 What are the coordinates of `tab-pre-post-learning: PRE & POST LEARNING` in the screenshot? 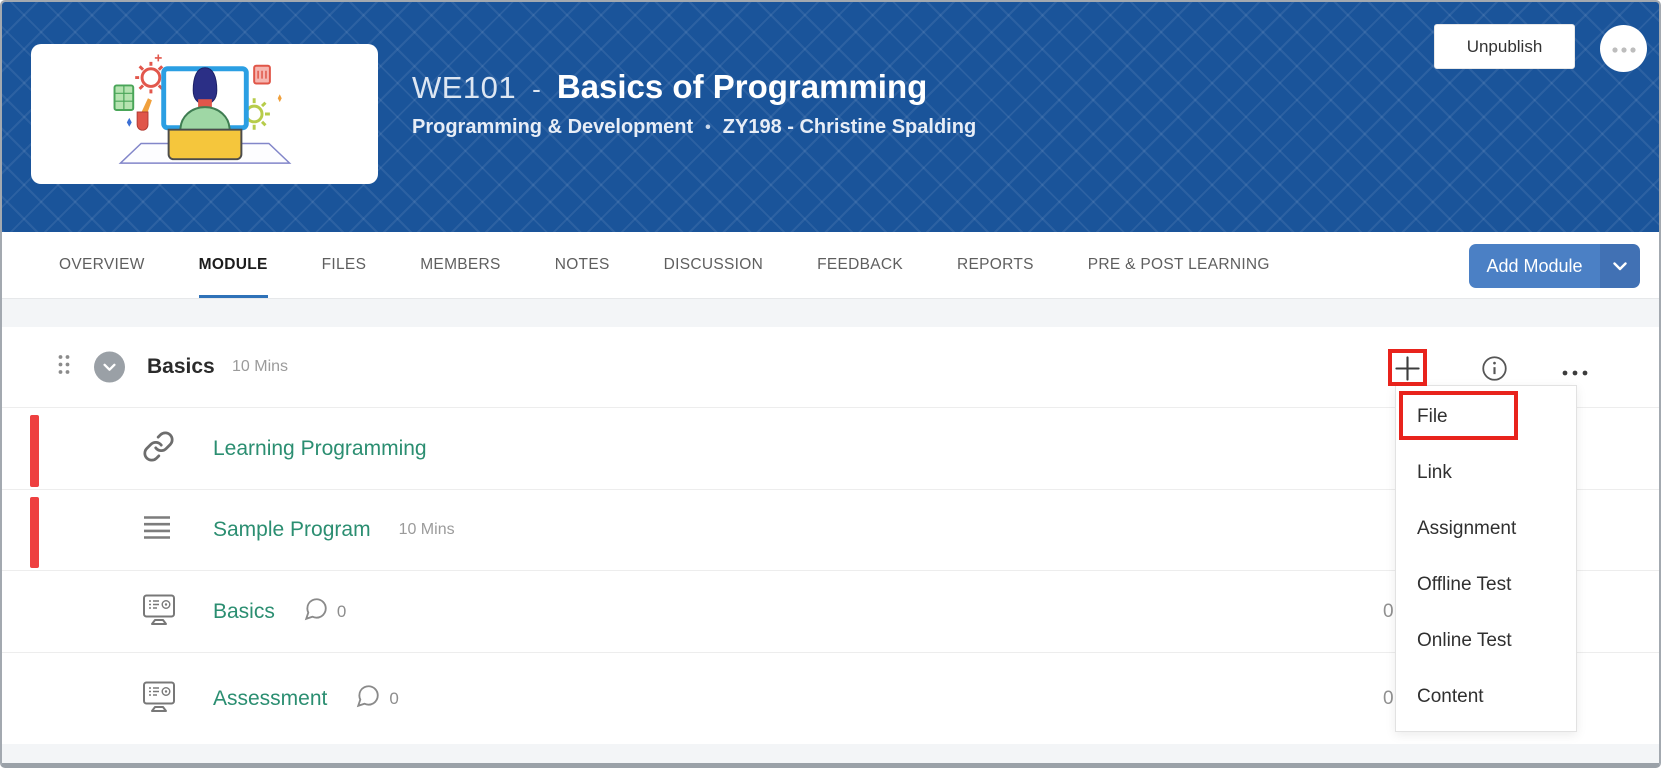 It's located at (1179, 265).